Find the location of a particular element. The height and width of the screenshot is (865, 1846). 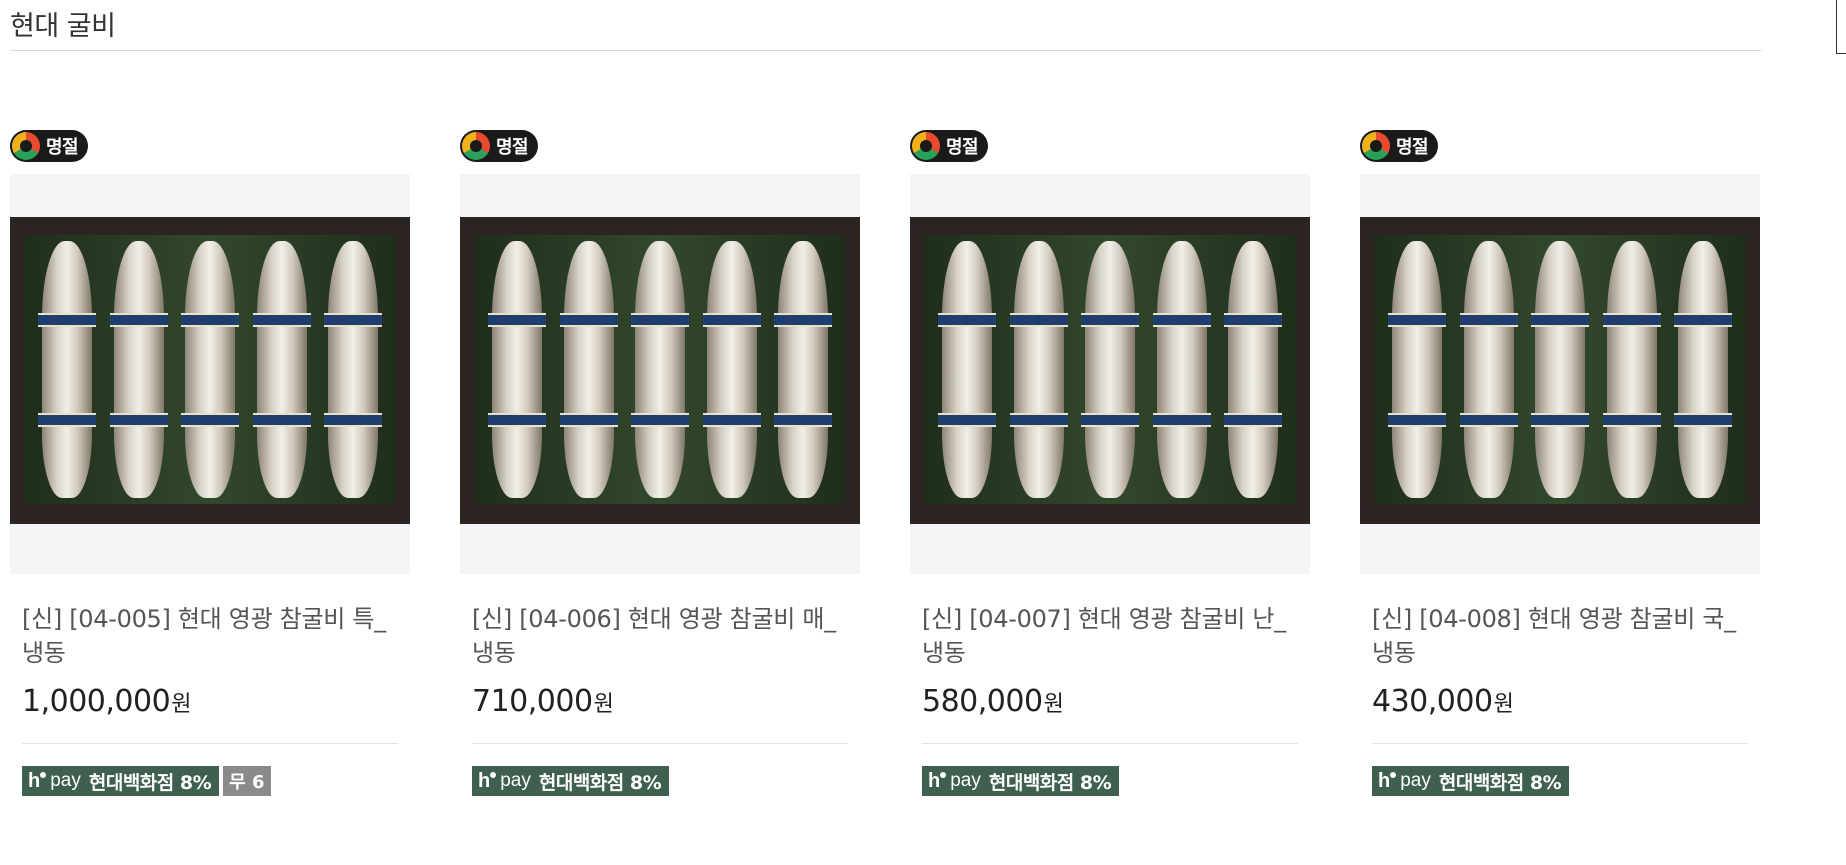

price-value: 1,000,000 is located at coordinates (96, 701).